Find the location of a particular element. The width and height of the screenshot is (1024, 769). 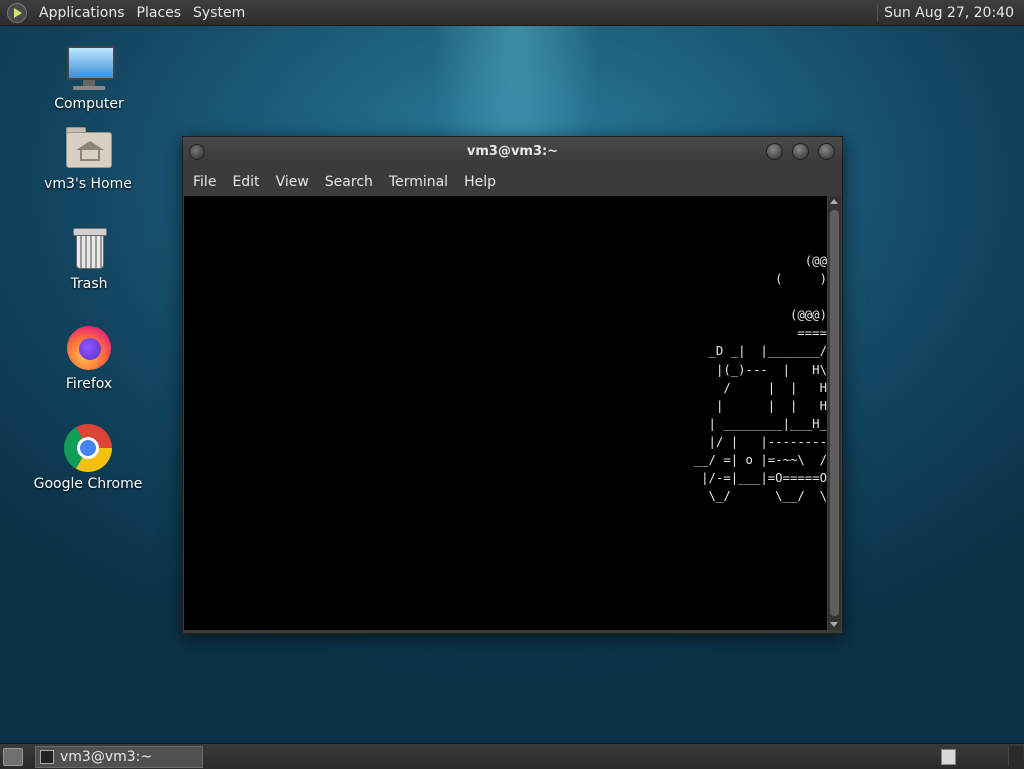

firefox-icon is located at coordinates (89, 348).